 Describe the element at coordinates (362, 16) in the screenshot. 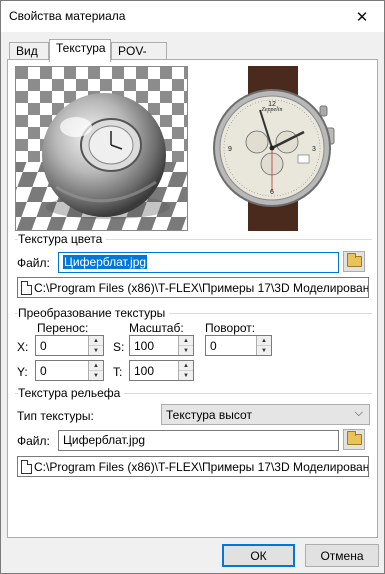

I see `close-icon: ✕` at that location.